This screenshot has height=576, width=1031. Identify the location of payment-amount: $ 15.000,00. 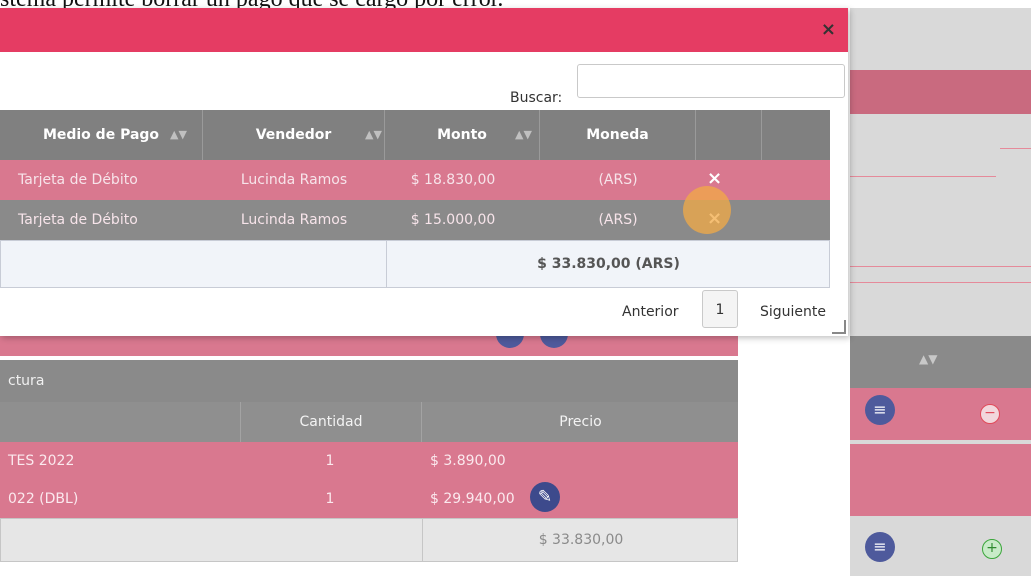
(453, 220).